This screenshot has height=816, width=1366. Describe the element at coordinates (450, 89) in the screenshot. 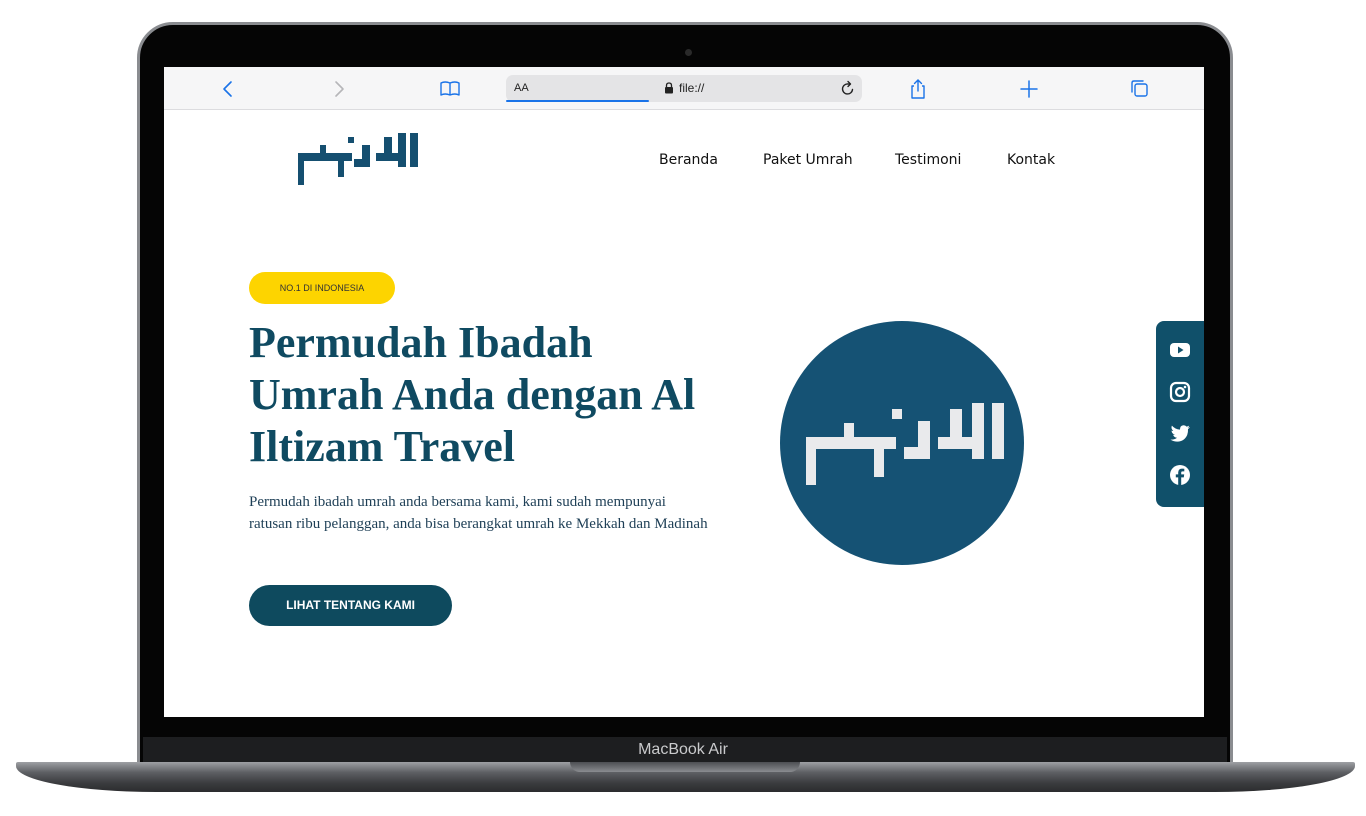

I see `bookmarks-icon` at that location.